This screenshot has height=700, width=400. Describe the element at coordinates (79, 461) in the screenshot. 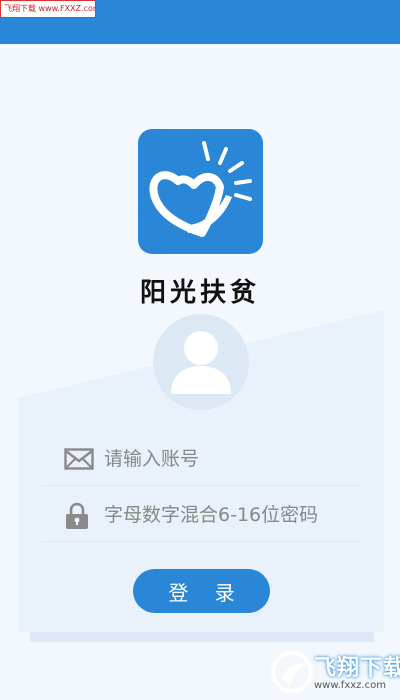

I see `mail-icon` at that location.